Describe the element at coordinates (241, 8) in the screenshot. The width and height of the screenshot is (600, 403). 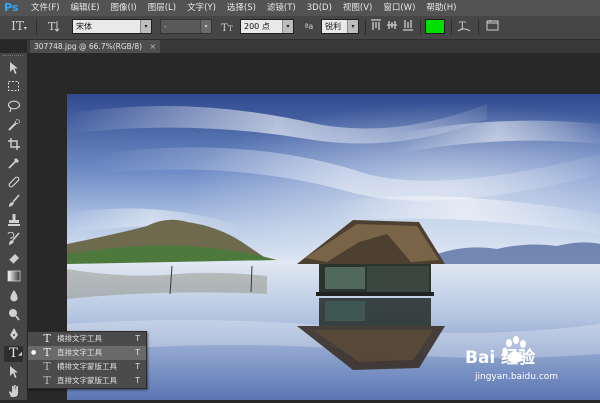
I see `menu-select: 选择(S)` at that location.